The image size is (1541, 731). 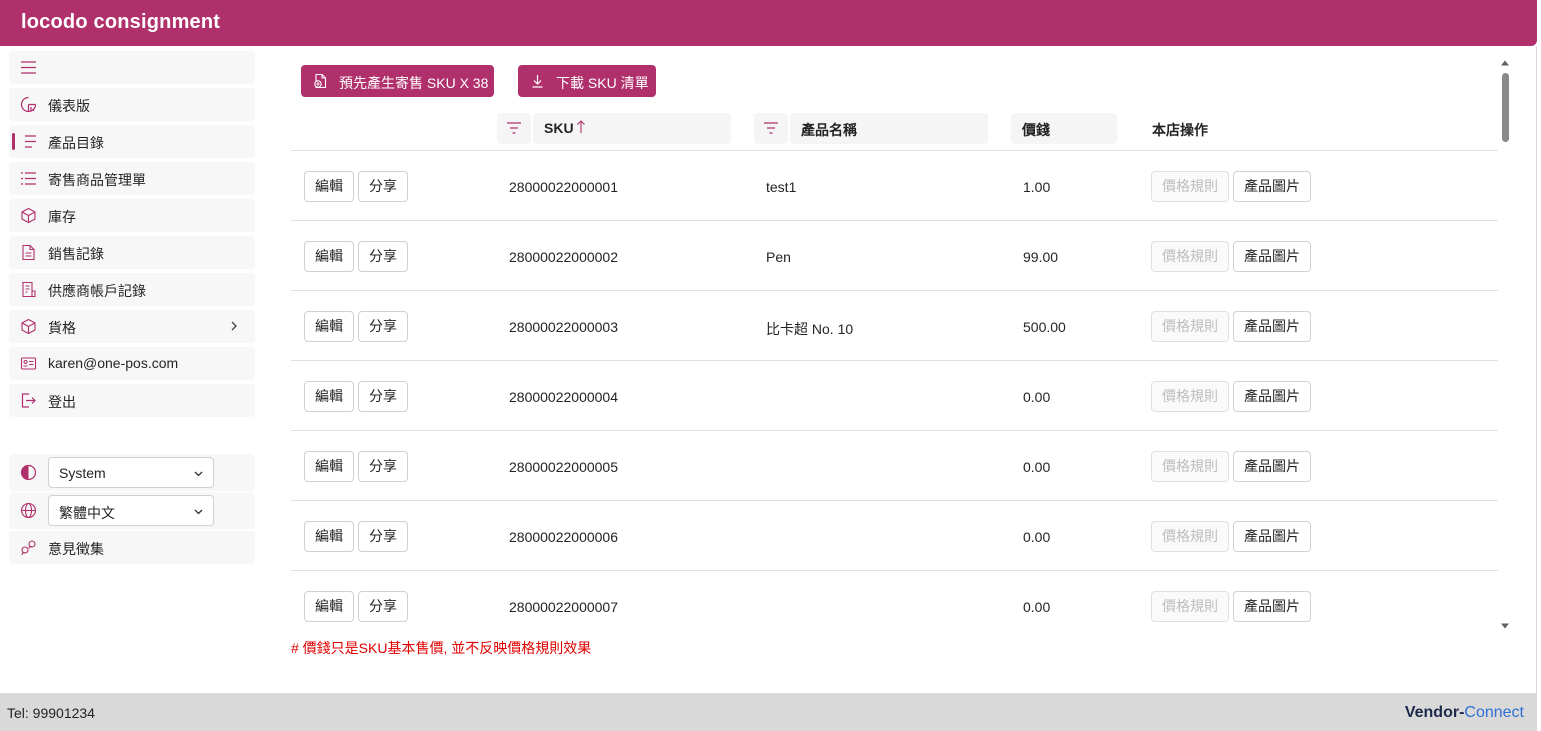 What do you see at coordinates (768, 712) in the screenshot?
I see `footer: Tel: 99901234 Vendor-Connect` at bounding box center [768, 712].